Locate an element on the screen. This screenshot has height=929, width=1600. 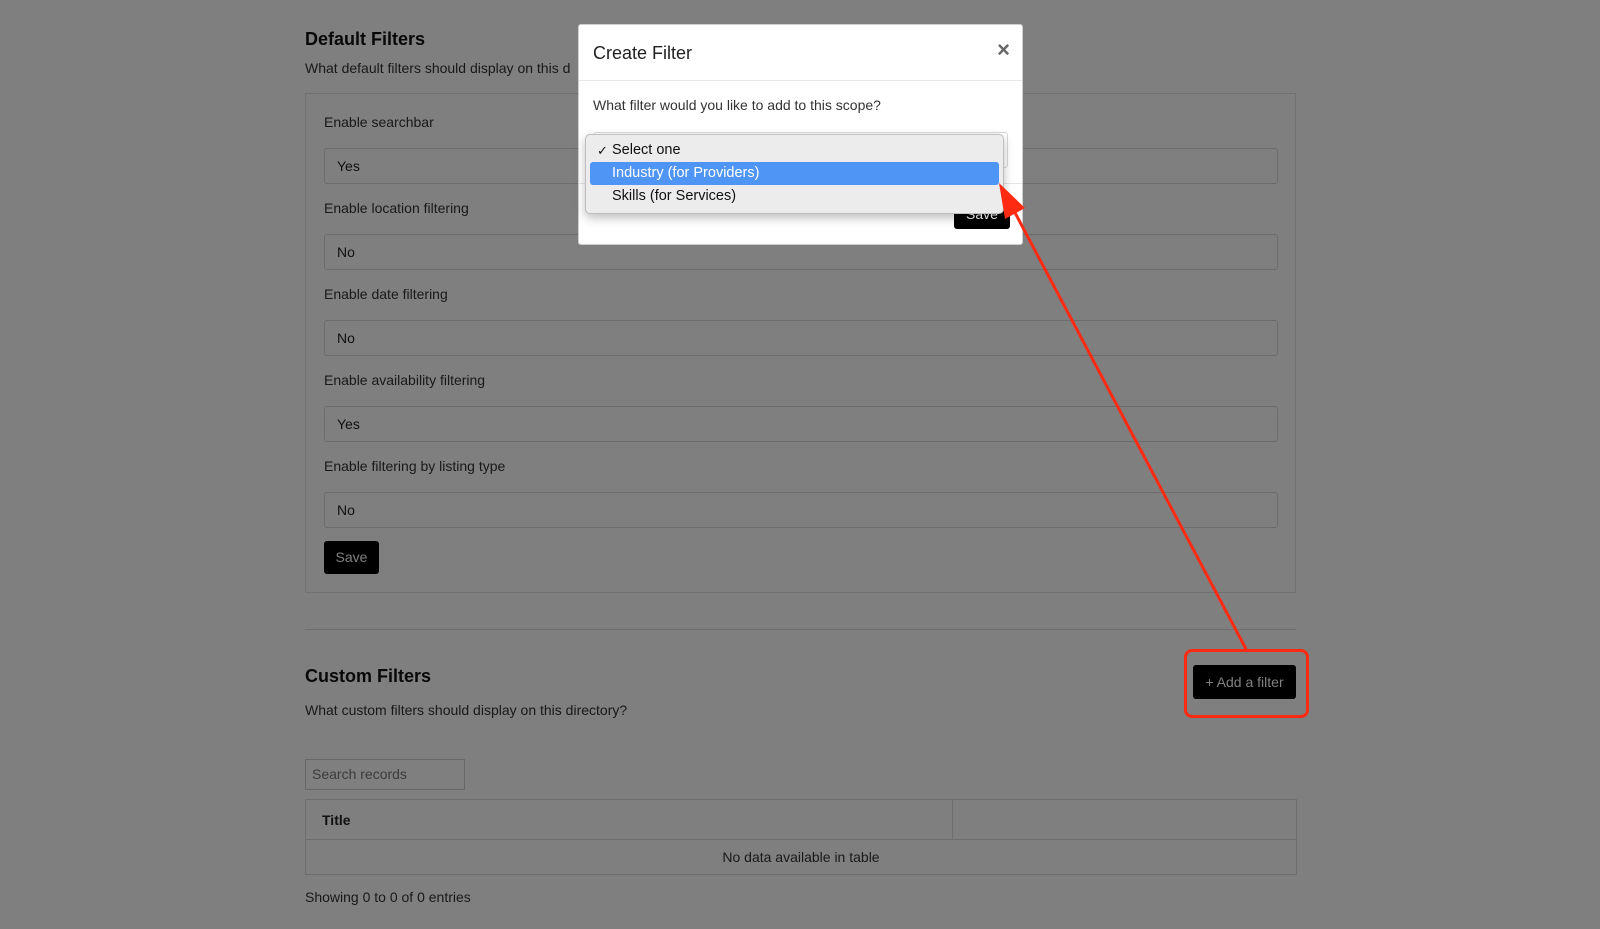
dropdown-option-select-one: ✓ Select one is located at coordinates (794, 150).